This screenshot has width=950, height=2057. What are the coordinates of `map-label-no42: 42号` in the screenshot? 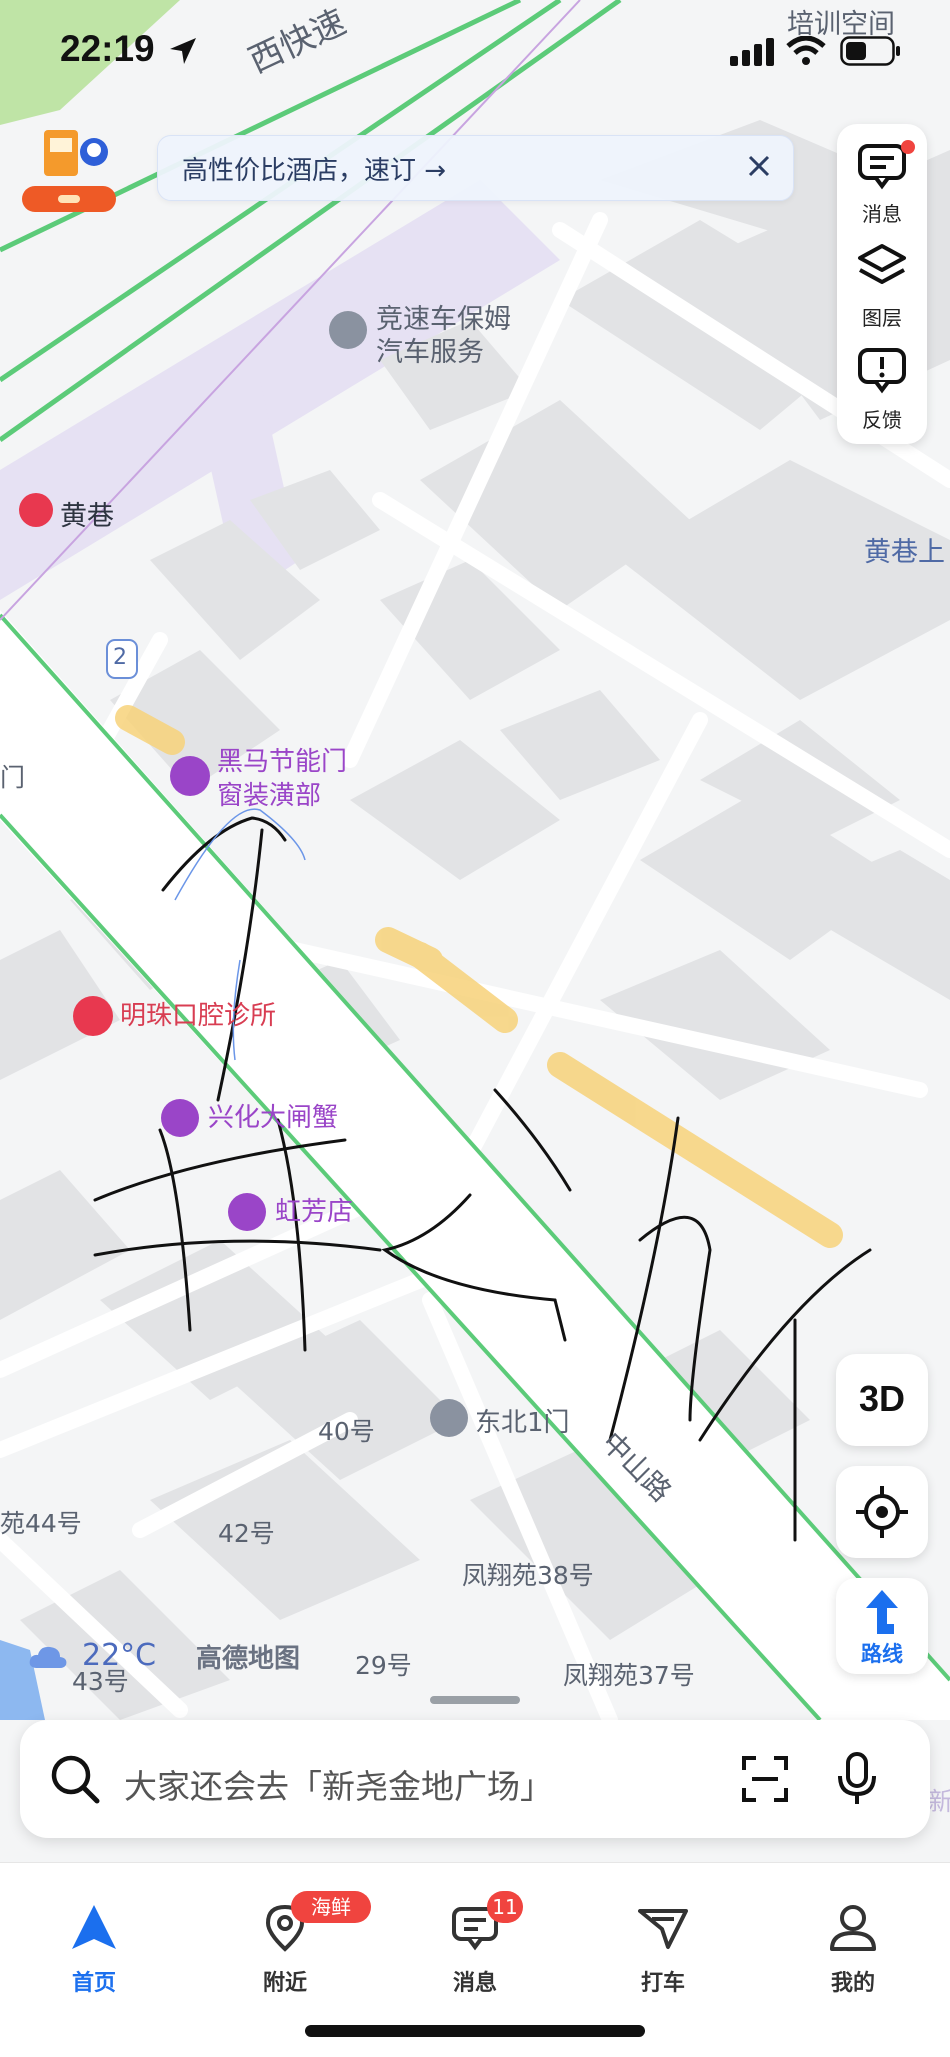 It's located at (246, 1533).